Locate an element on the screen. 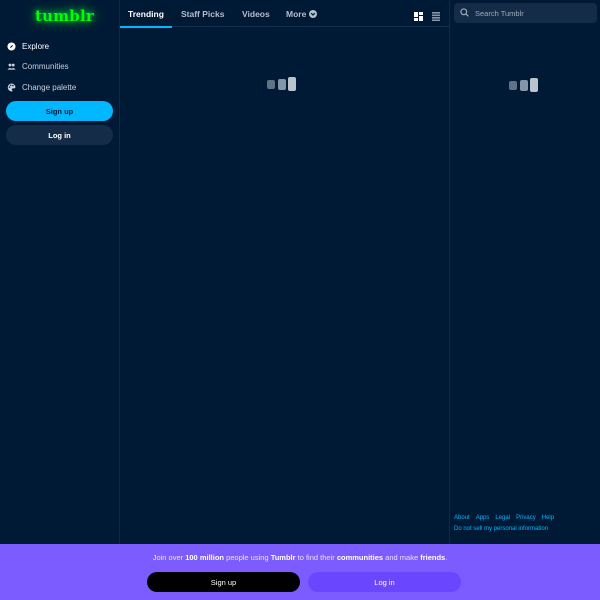 The width and height of the screenshot is (600, 600). tab-more-label: More is located at coordinates (296, 13).